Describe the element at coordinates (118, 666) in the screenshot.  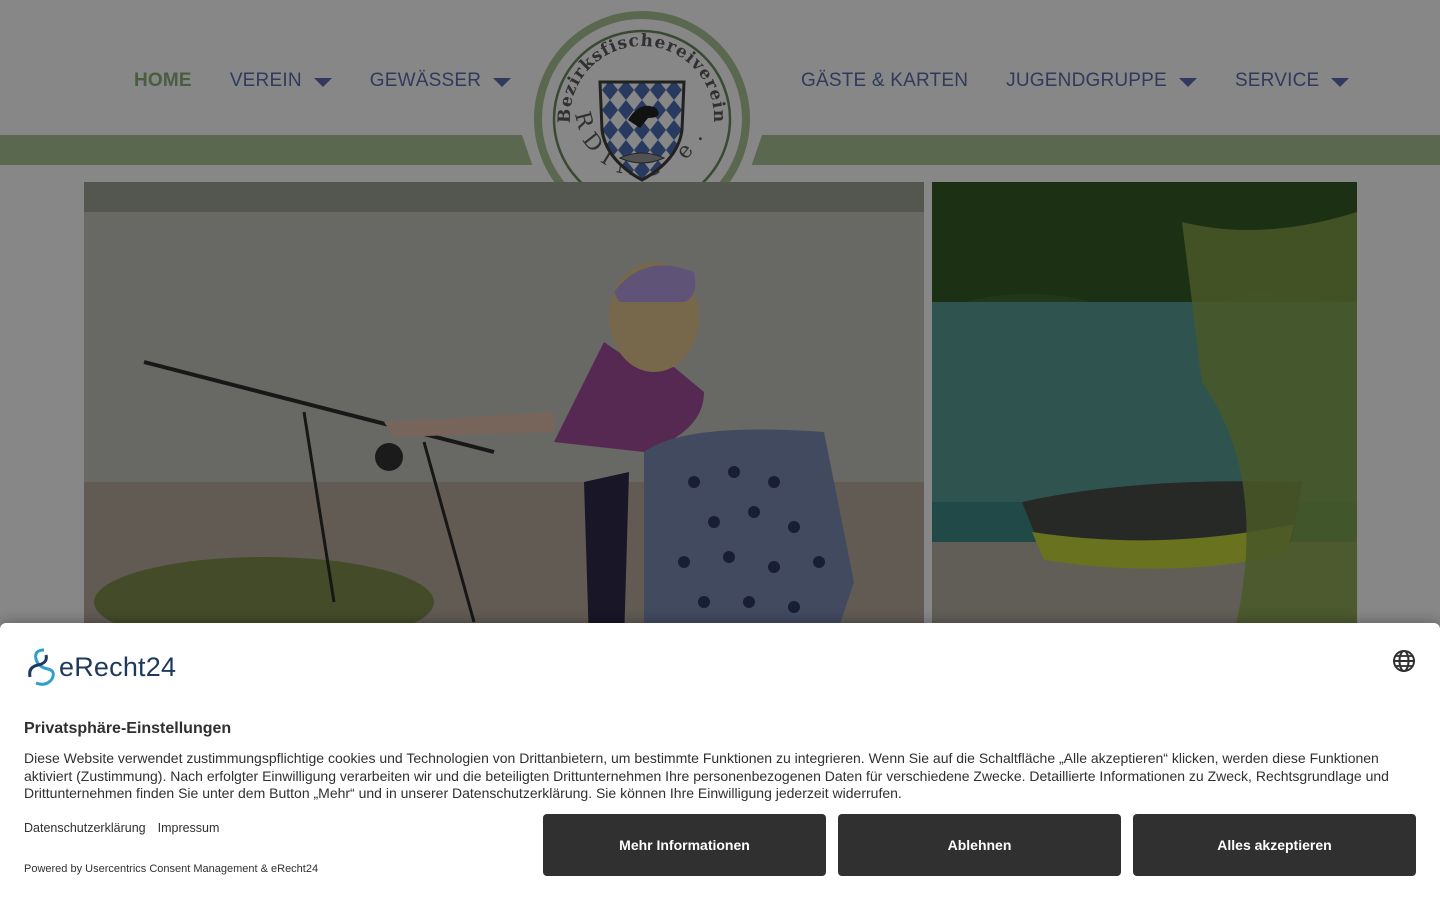
I see `brand-name: eRecht24` at that location.